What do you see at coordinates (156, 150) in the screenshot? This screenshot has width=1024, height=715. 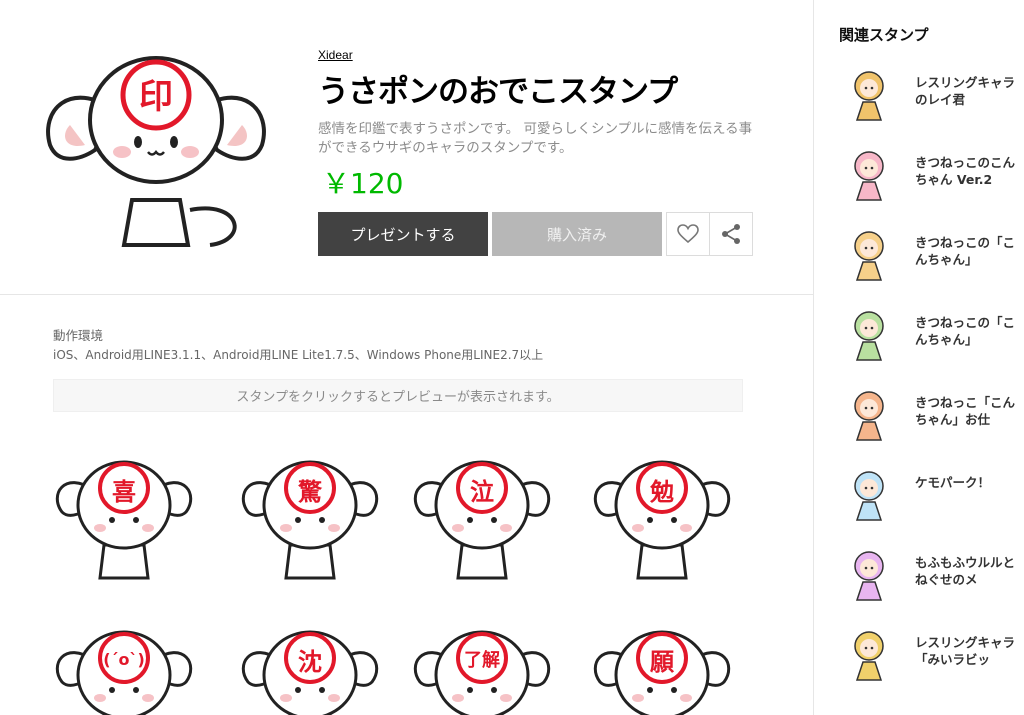 I see `main-sticker-image: 印` at bounding box center [156, 150].